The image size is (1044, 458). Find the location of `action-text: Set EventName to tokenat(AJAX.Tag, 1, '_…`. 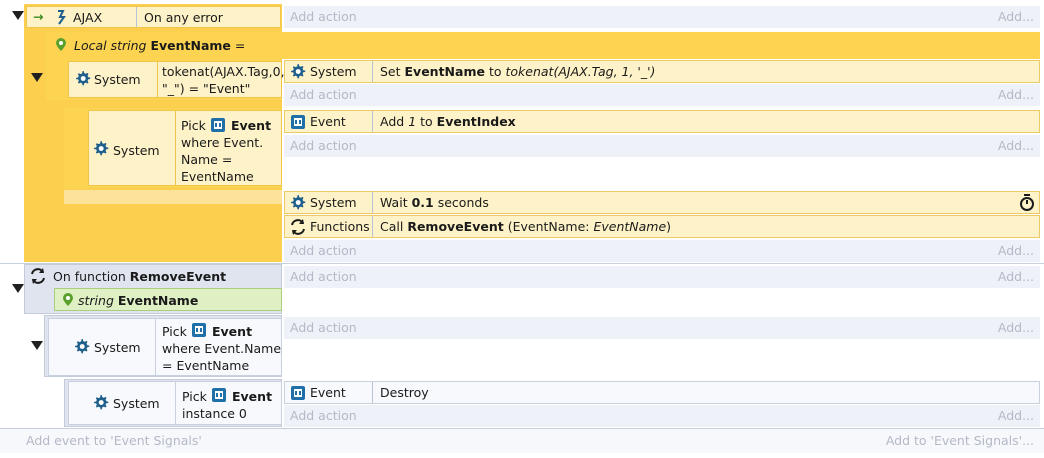

action-text: Set EventName to tokenat(AJAX.Tag, 1, '_… is located at coordinates (518, 71).